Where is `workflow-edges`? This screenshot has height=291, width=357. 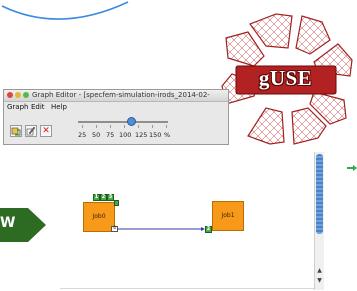
workflow-edges is located at coordinates (161, 229).